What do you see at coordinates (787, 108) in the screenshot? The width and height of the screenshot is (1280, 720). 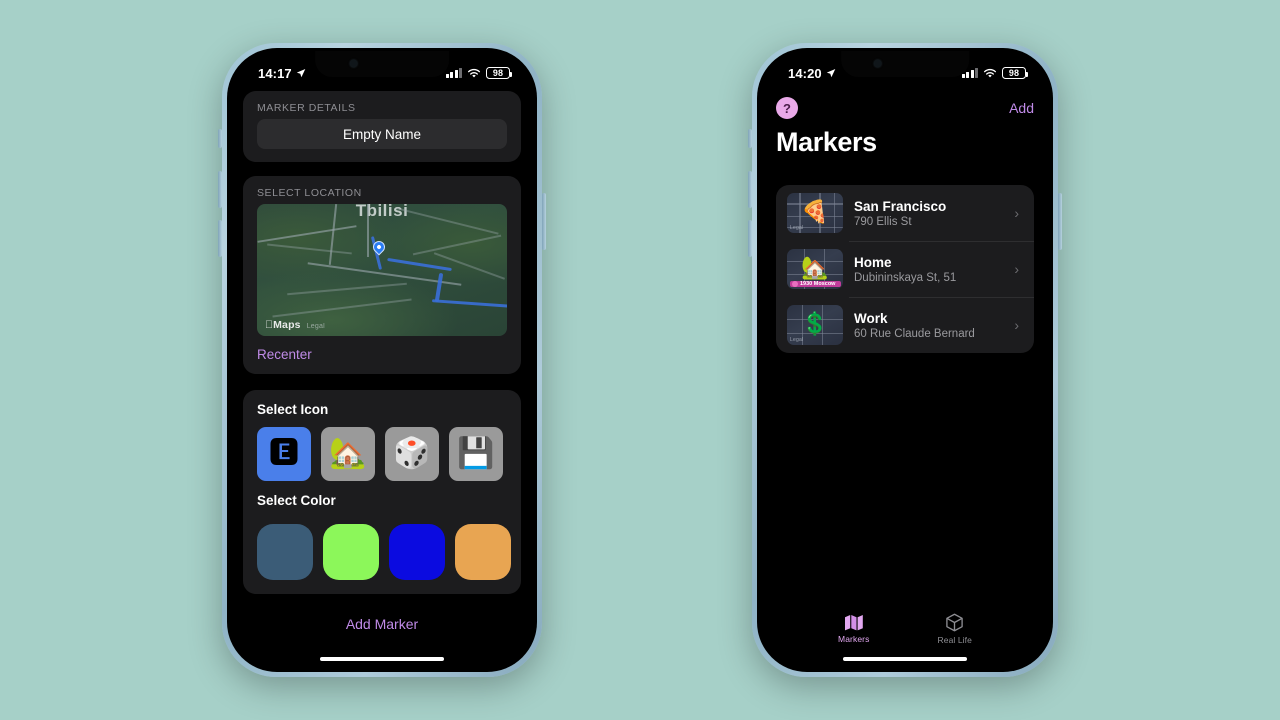 I see `help-button: ?` at bounding box center [787, 108].